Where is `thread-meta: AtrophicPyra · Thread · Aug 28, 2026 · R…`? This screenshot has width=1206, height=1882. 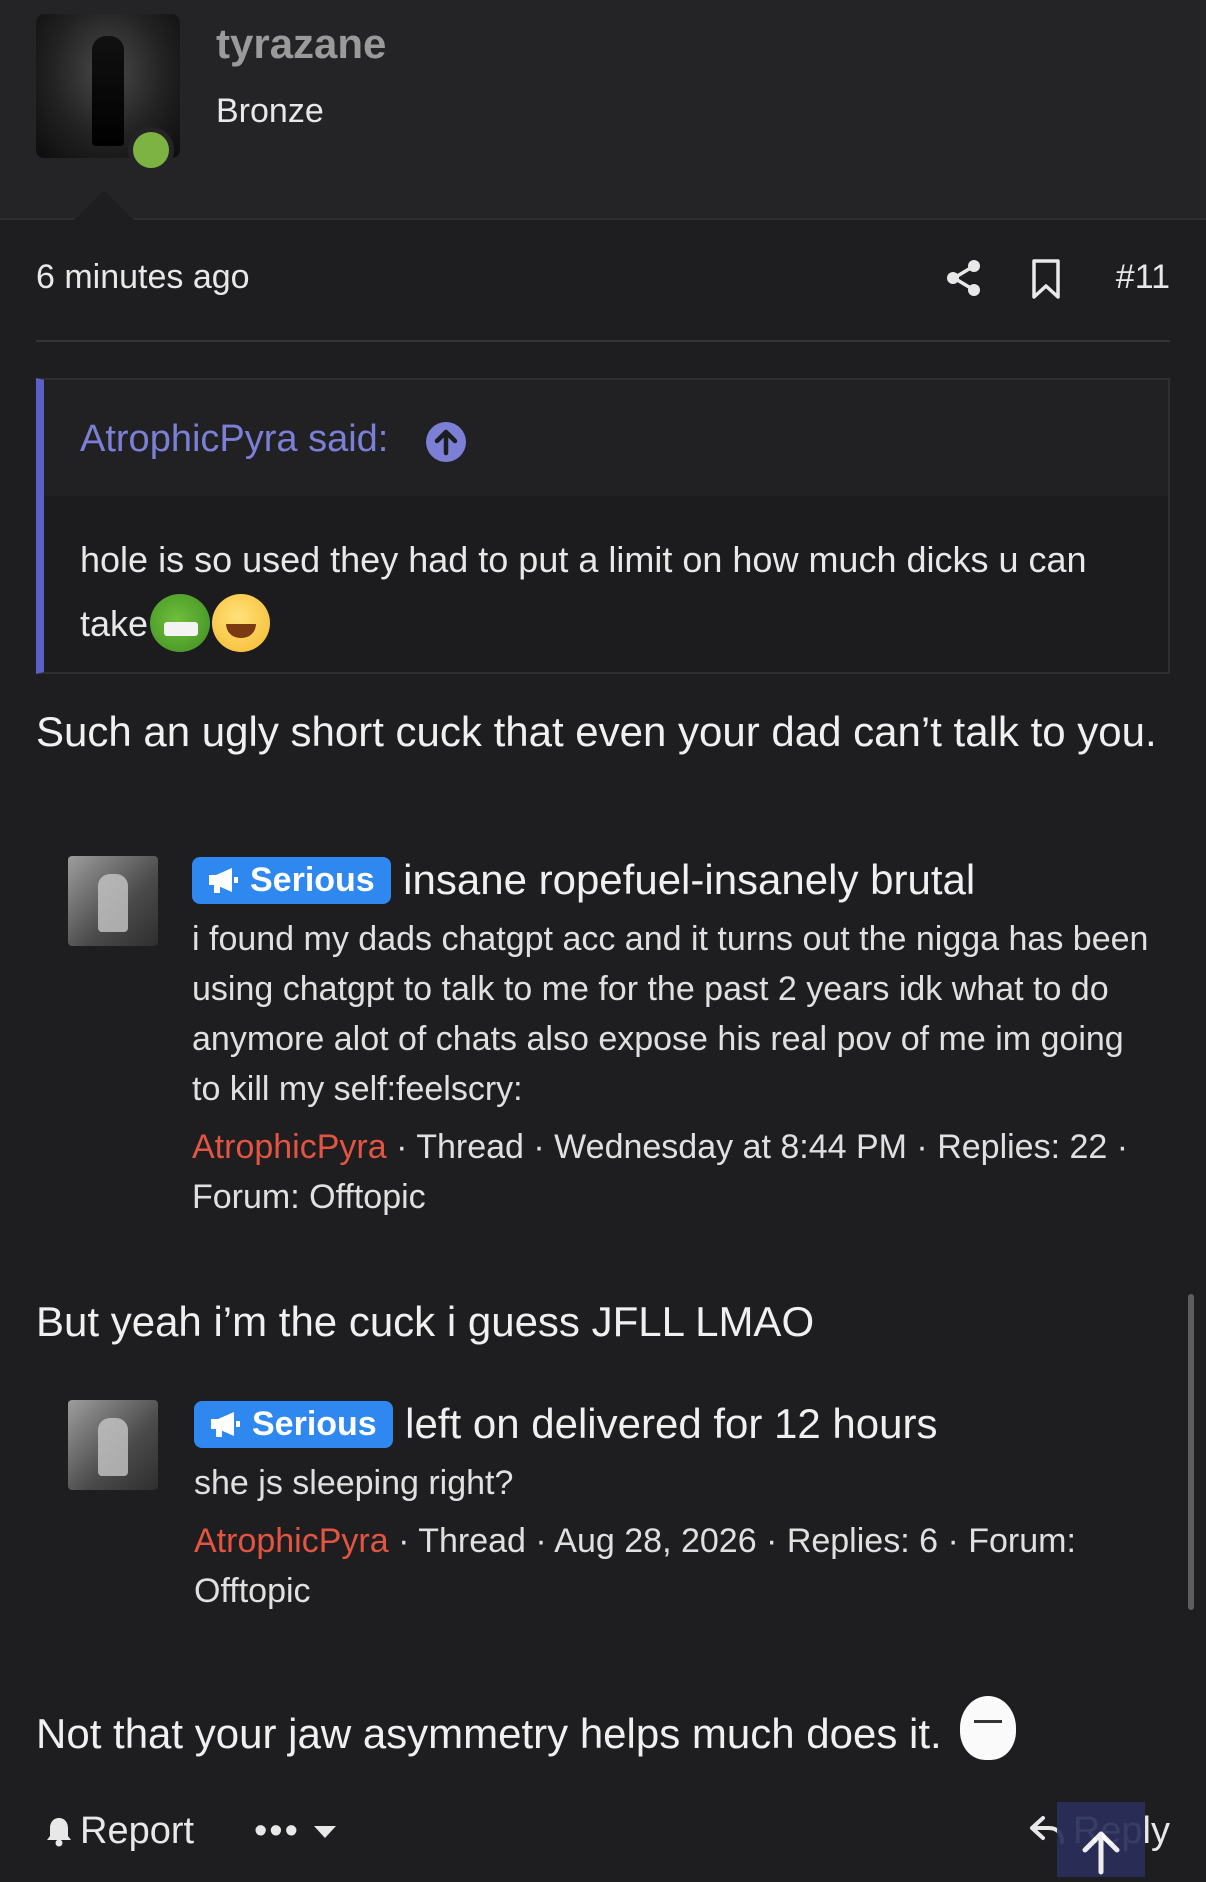 thread-meta: AtrophicPyra · Thread · Aug 28, 2026 · R… is located at coordinates (674, 1566).